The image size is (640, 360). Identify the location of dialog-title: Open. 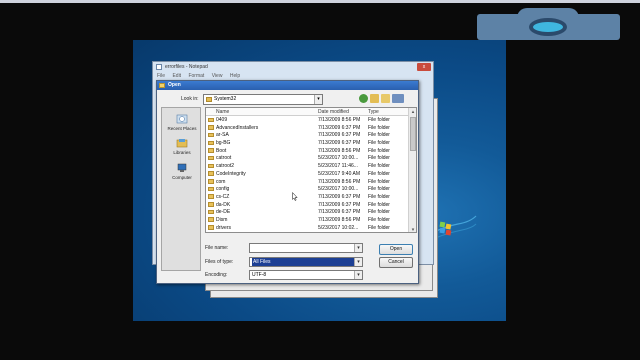
(174, 85).